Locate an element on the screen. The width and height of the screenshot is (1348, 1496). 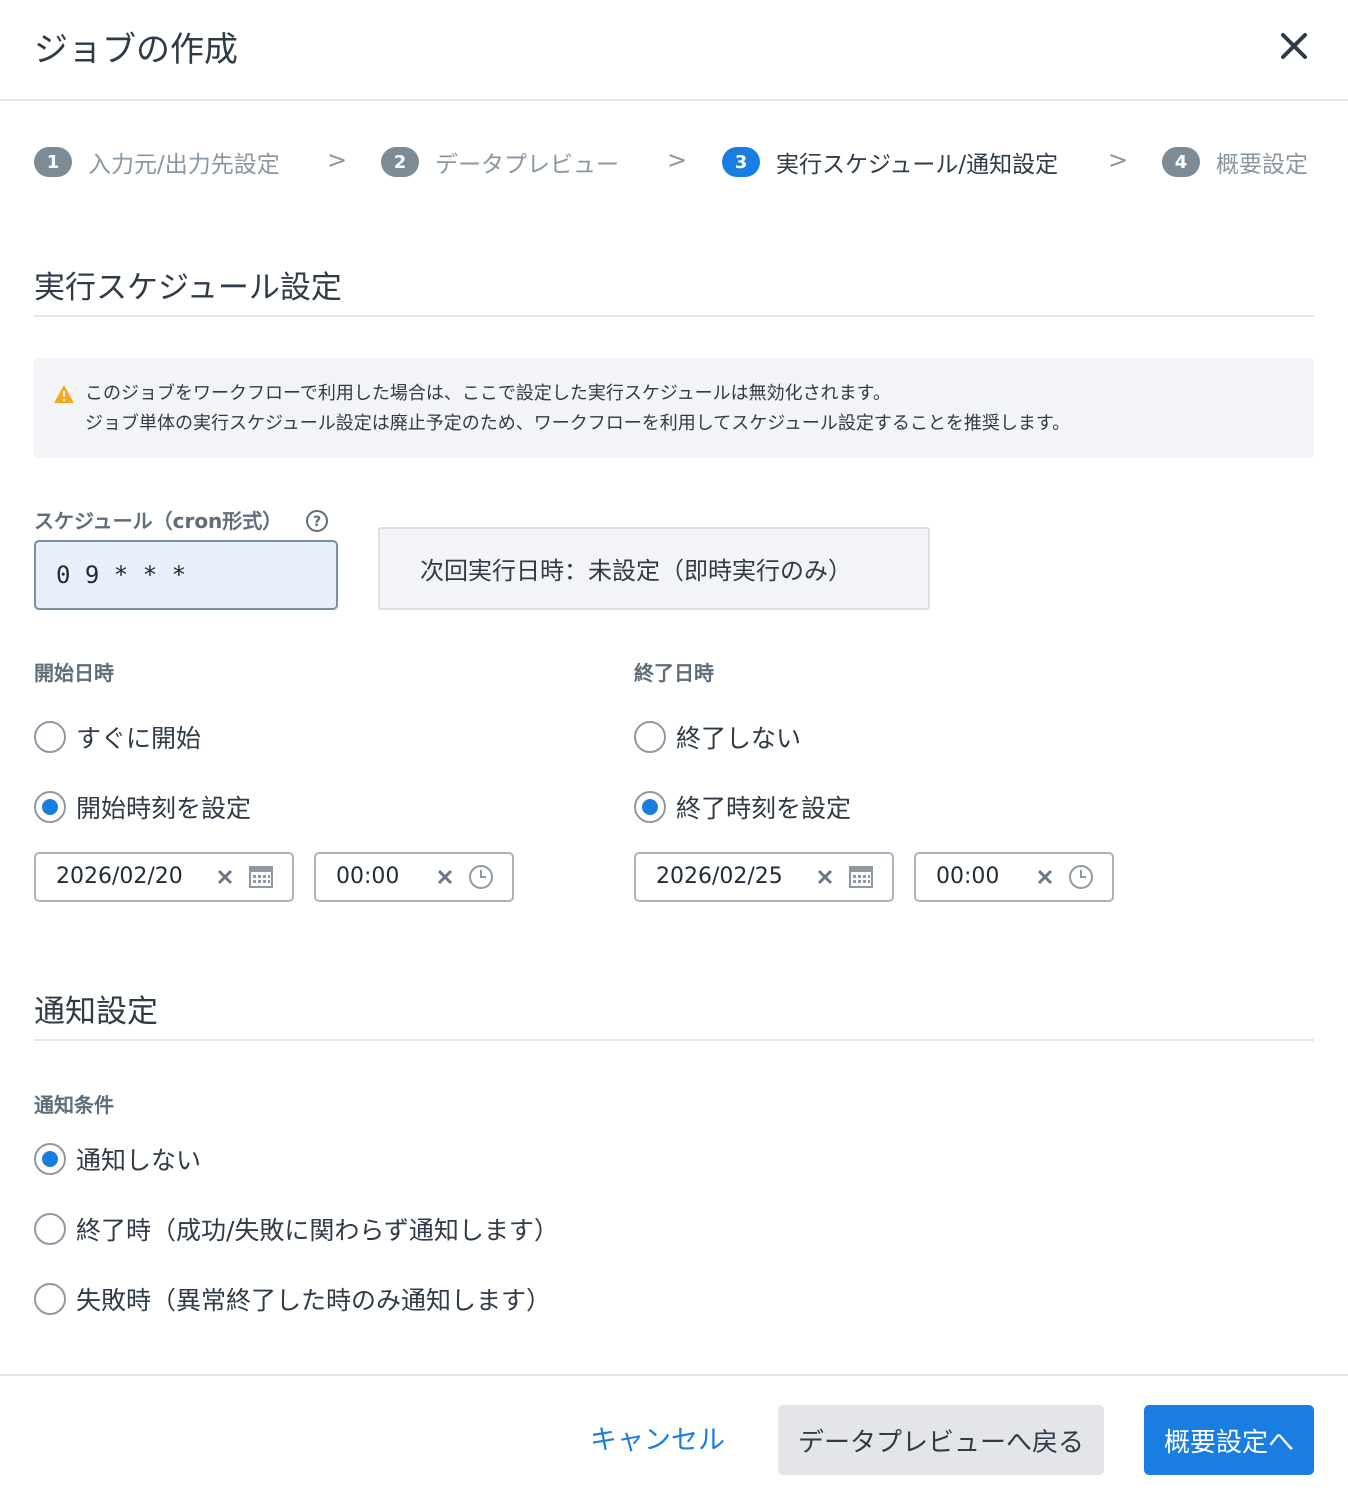
step-label: 入力元/出力先設定 is located at coordinates (184, 165).